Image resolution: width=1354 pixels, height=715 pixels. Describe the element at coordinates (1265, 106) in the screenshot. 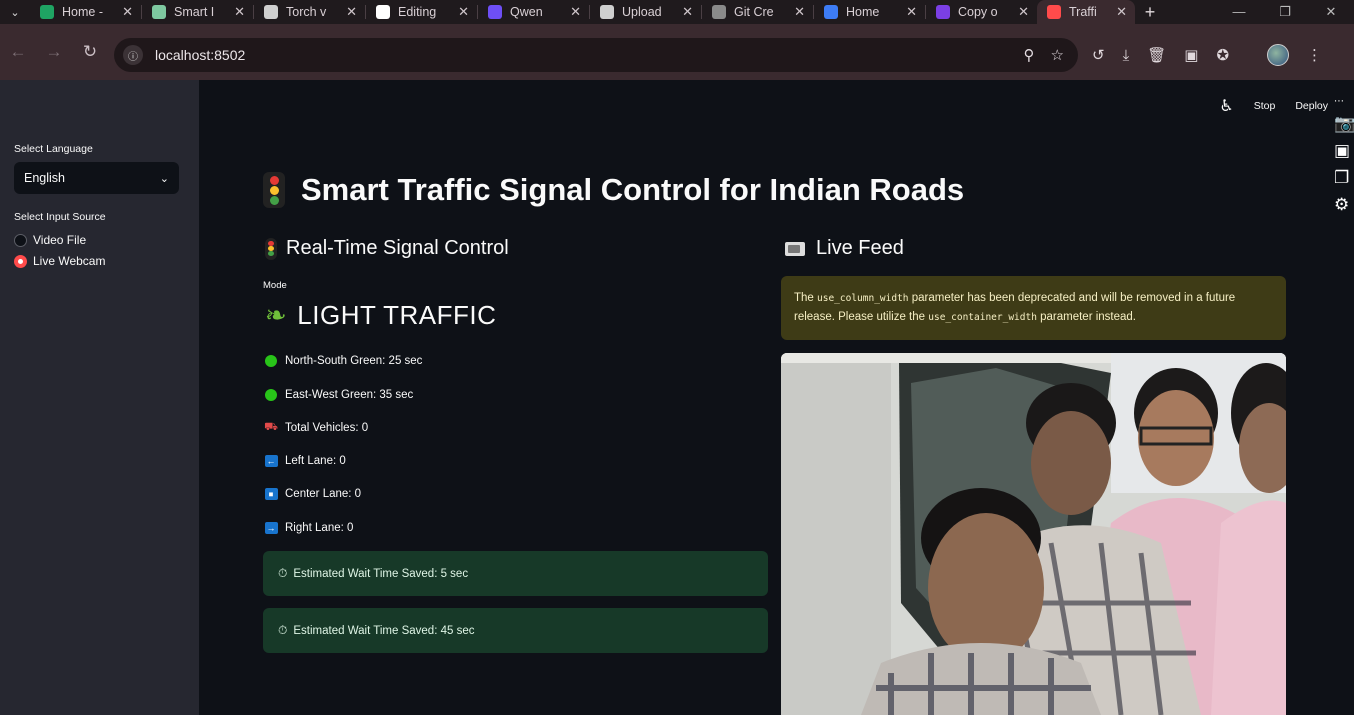

I see `stop-button: Stop` at that location.